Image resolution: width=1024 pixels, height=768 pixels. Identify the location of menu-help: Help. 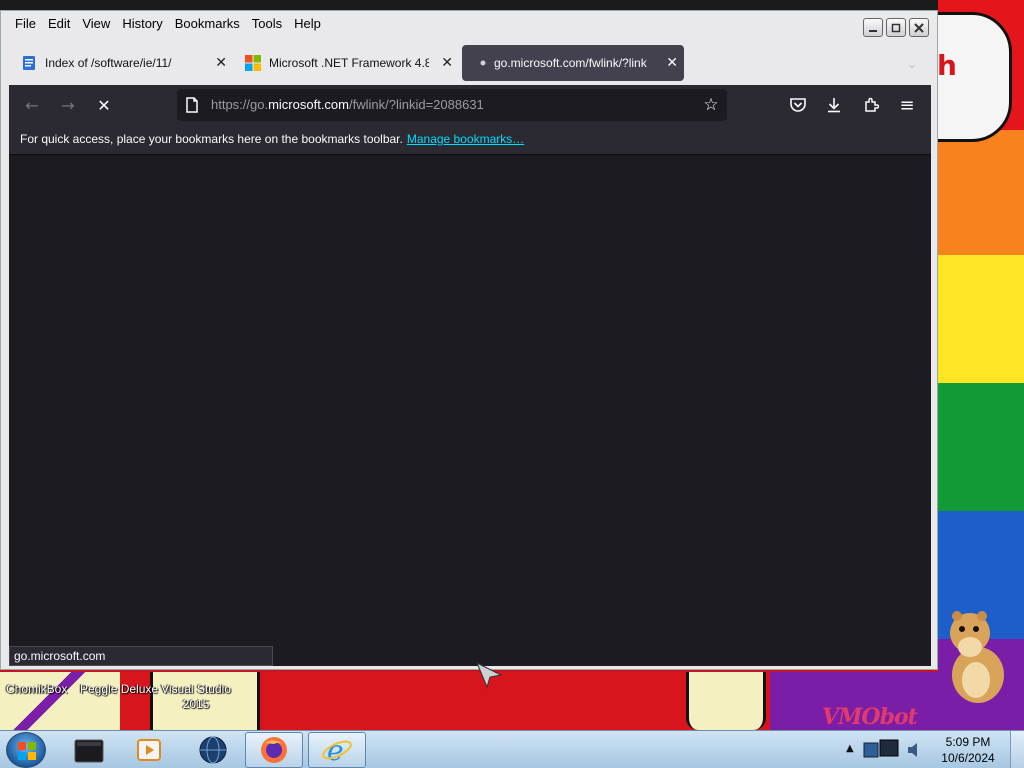
(307, 24).